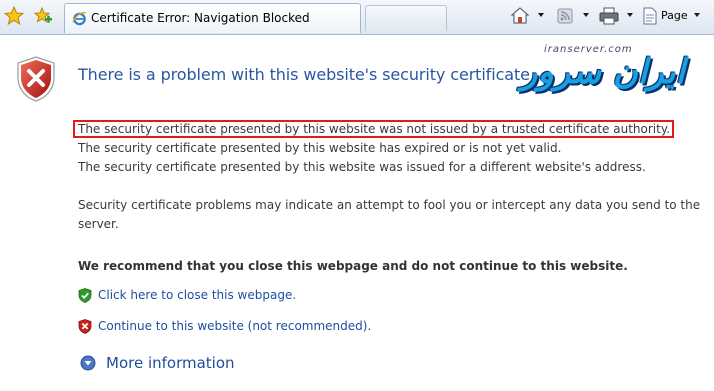 The height and width of the screenshot is (391, 714). What do you see at coordinates (674, 15) in the screenshot?
I see `page-menu-label: Page` at bounding box center [674, 15].